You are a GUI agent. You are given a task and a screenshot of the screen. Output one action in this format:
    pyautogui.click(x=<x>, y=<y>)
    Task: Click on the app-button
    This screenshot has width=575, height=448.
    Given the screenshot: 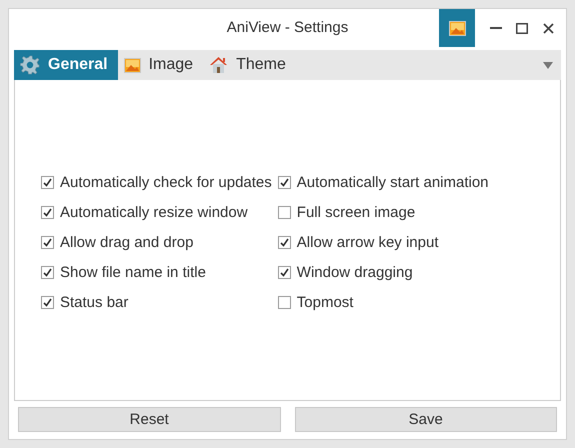 What is the action you would take?
    pyautogui.click(x=457, y=28)
    